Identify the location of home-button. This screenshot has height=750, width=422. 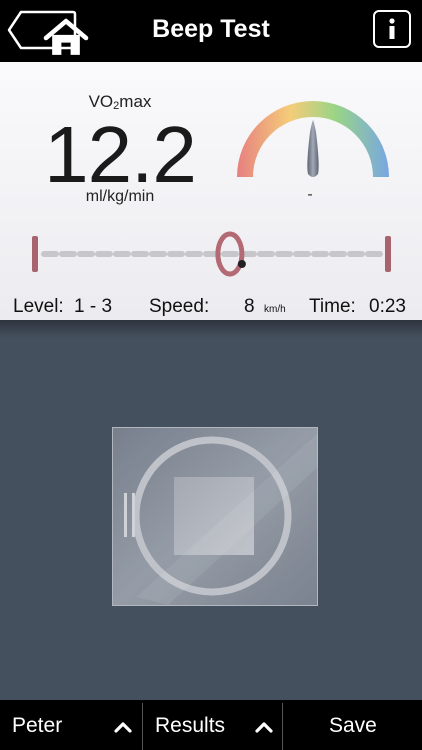
(48, 32).